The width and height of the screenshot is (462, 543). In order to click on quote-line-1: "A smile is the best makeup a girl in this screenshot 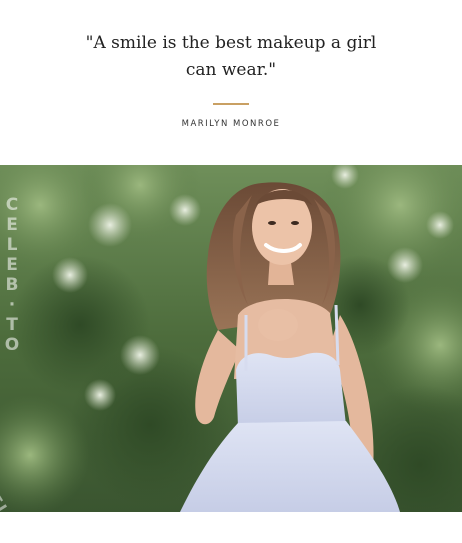, I will do `click(231, 43)`.